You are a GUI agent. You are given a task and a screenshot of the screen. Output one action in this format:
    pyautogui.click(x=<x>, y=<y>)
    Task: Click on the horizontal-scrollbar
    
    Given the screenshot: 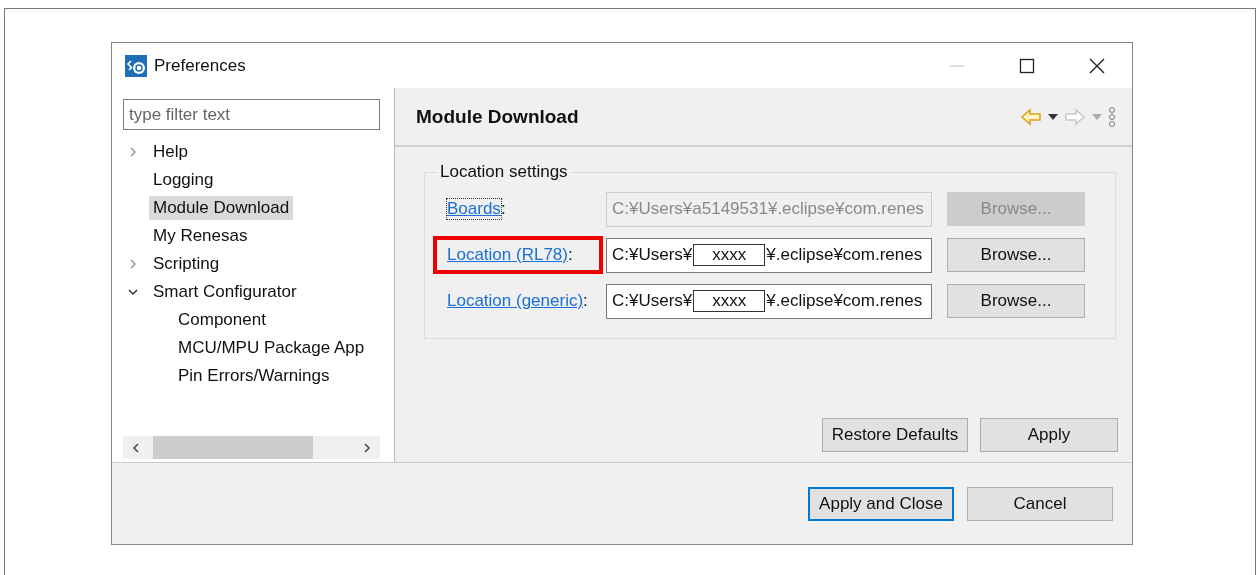 What is the action you would take?
    pyautogui.click(x=251, y=447)
    